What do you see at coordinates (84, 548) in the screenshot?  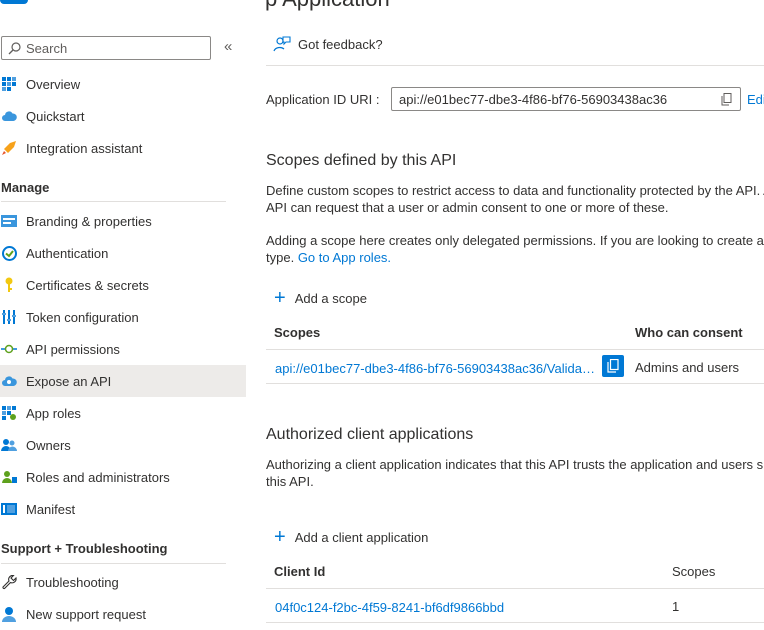 I see `support-heading: Support + Troubleshooting` at bounding box center [84, 548].